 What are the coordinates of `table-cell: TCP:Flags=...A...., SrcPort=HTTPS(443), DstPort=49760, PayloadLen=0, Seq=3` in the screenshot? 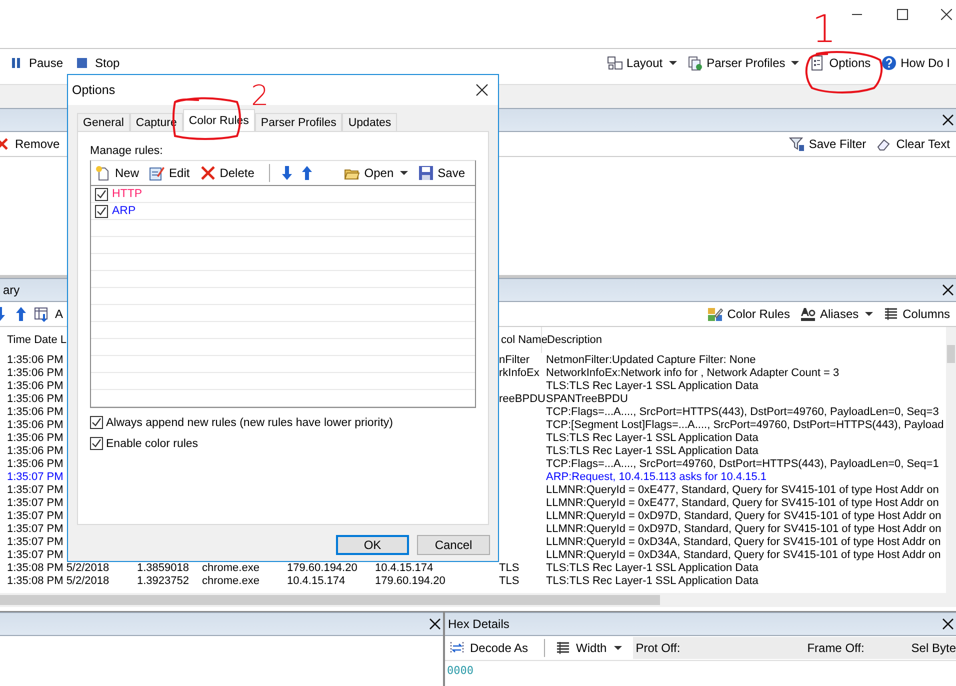 It's located at (742, 412).